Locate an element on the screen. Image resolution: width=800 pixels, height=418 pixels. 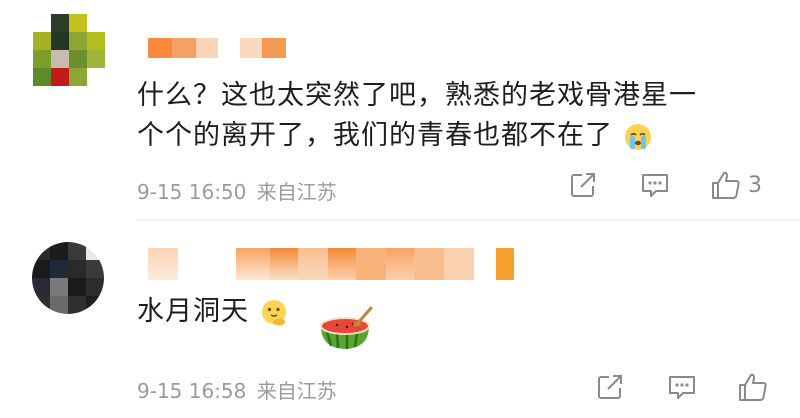
comment-text: 水月洞天 is located at coordinates (213, 312).